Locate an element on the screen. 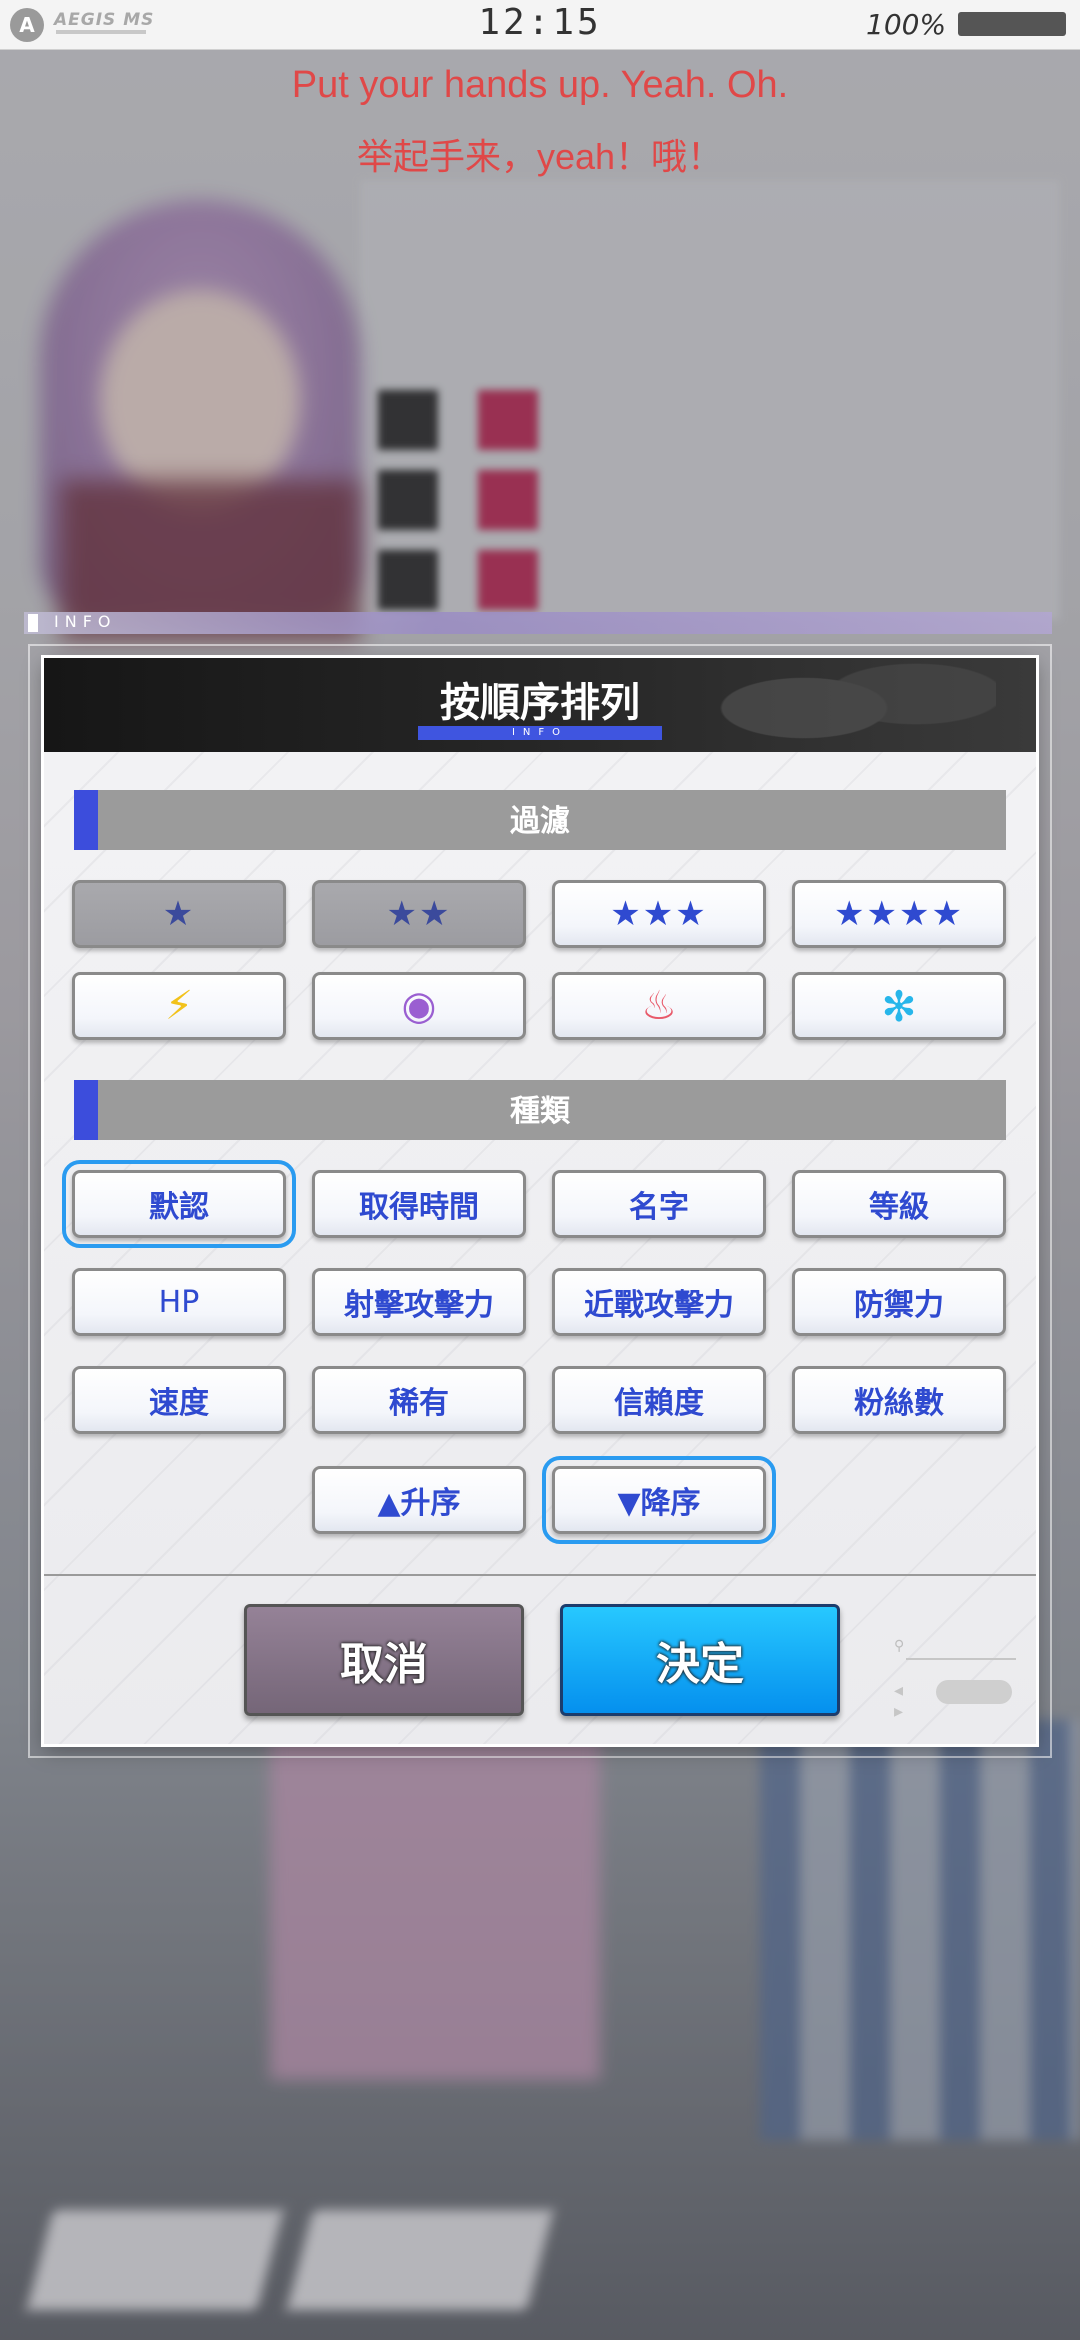 This screenshot has width=1080, height=2340. dialog-title: 按順序排列 is located at coordinates (540, 703).